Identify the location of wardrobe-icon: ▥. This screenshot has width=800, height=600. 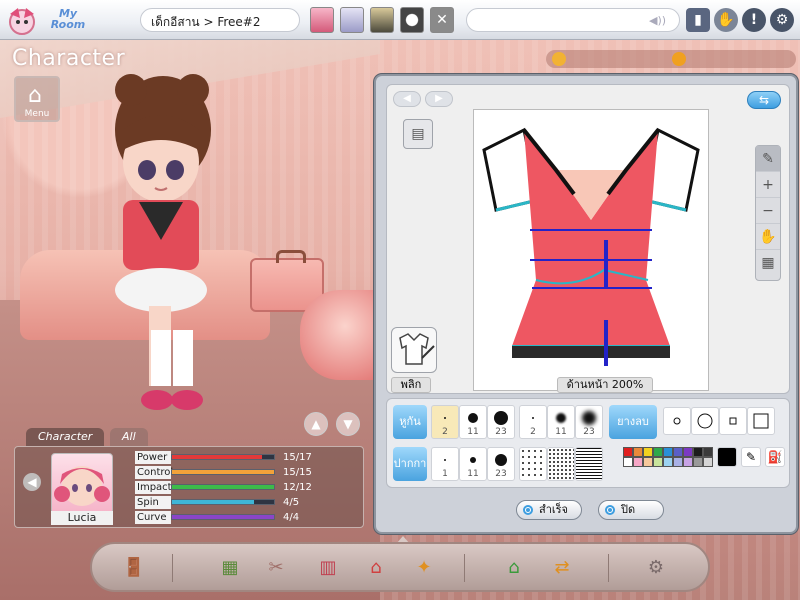
(328, 568).